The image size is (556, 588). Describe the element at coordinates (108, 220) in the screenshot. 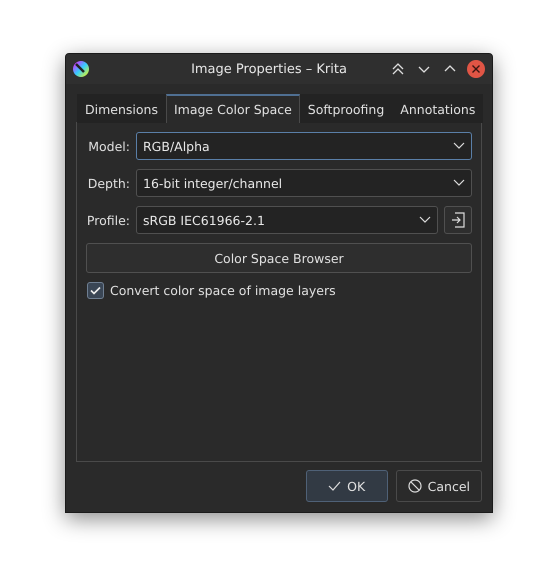

I see `field-label: Profile:` at that location.